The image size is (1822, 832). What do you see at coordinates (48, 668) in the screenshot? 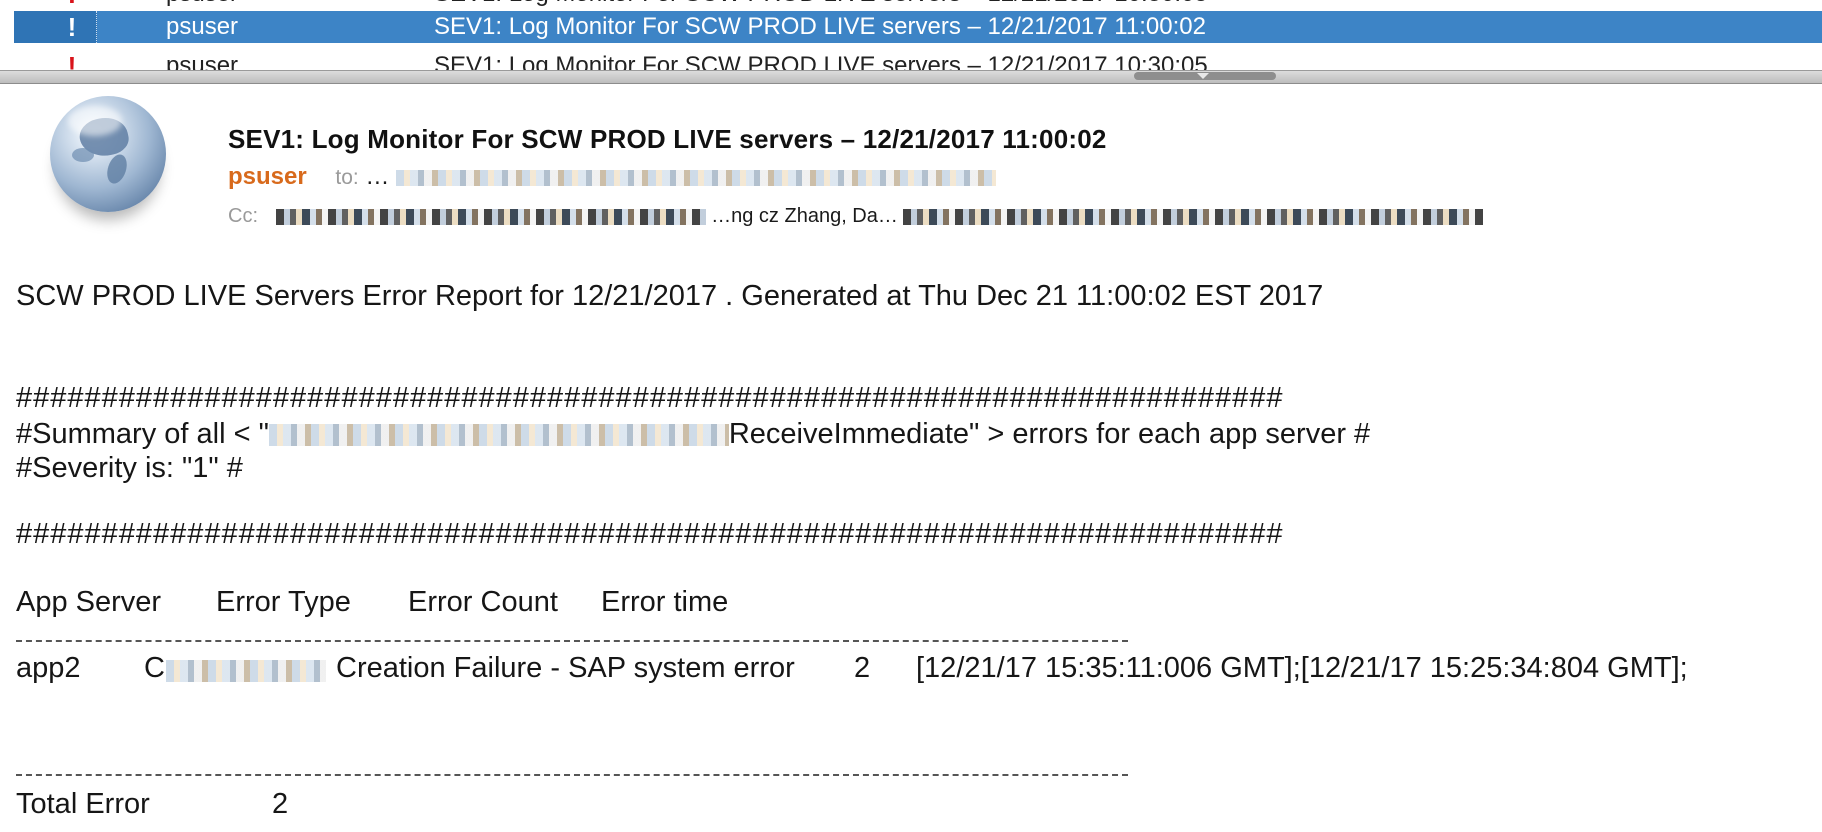
I see `cell-app-server: app2` at bounding box center [48, 668].